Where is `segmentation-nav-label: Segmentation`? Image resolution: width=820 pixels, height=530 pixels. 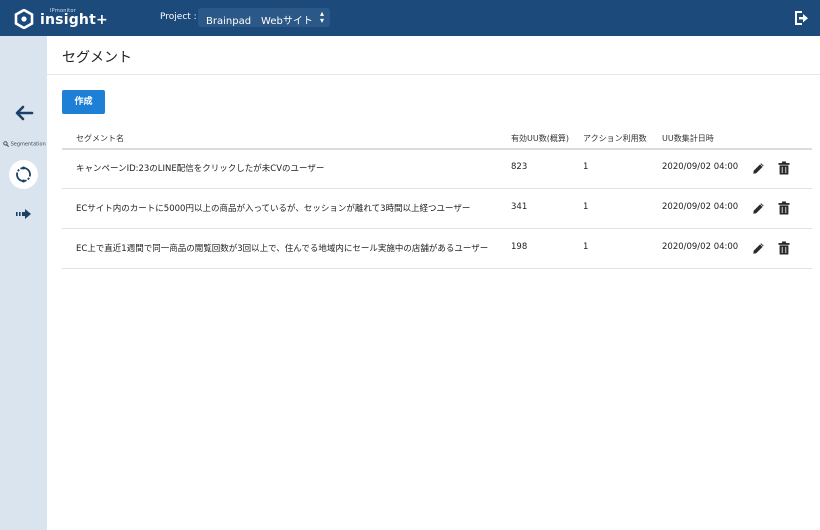 segmentation-nav-label: Segmentation is located at coordinates (24, 144).